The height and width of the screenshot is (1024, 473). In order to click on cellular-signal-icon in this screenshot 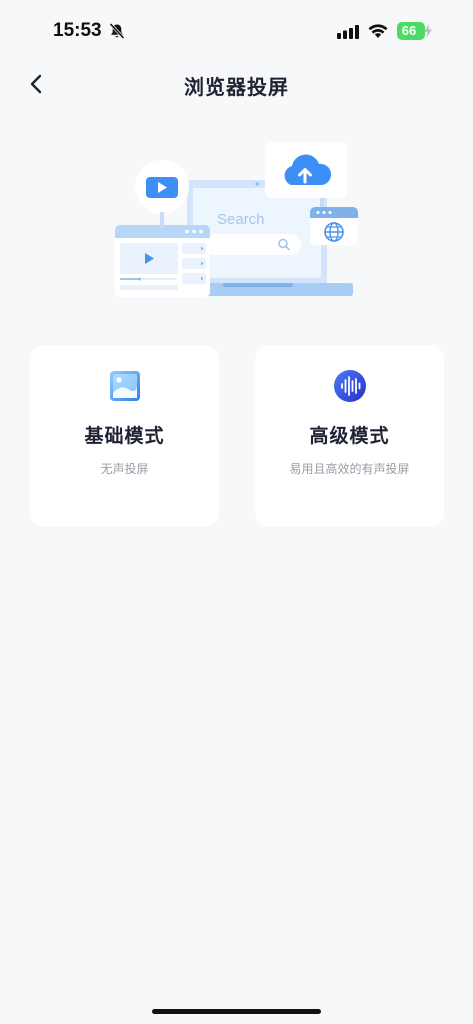, I will do `click(348, 32)`.